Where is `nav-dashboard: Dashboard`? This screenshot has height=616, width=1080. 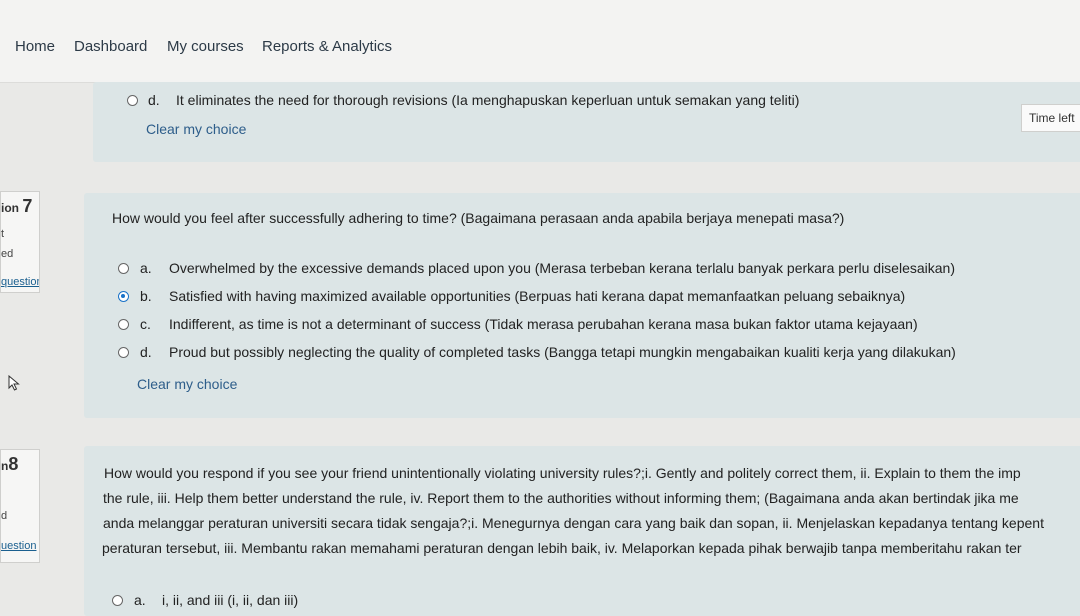
nav-dashboard: Dashboard is located at coordinates (110, 46).